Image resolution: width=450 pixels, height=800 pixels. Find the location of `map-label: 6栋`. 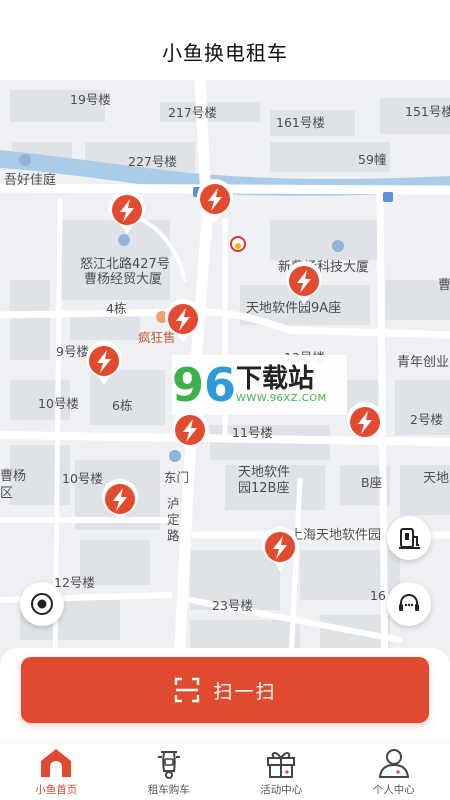

map-label: 6栋 is located at coordinates (122, 405).